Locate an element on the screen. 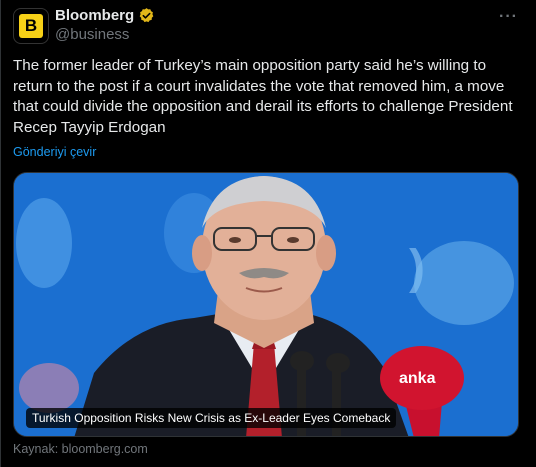  bloomberg-logo: B is located at coordinates (31, 26).